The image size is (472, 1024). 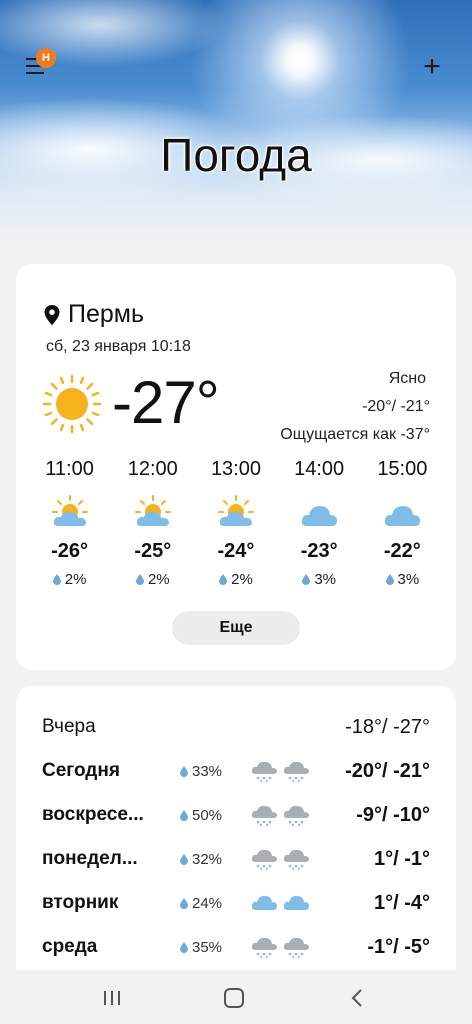 I want to click on hour-item: 15:00 -22° 3%, so click(x=402, y=523).